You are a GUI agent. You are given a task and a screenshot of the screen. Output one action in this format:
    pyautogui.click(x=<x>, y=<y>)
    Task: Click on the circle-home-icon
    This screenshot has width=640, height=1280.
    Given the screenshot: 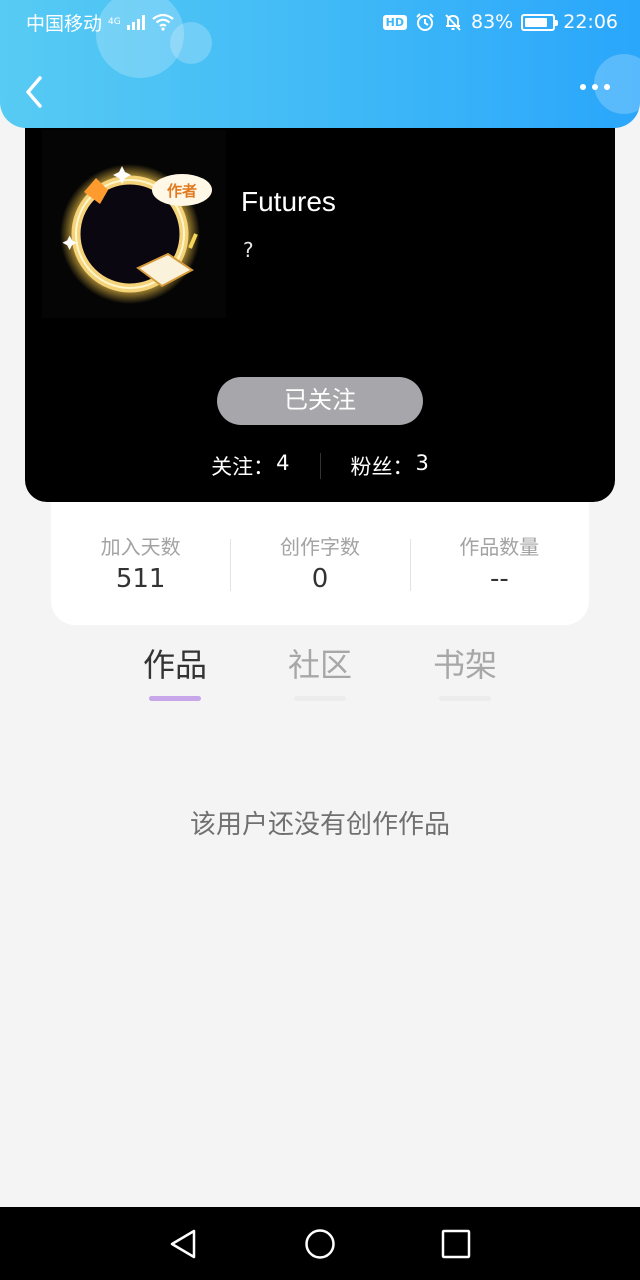 What is the action you would take?
    pyautogui.click(x=320, y=1244)
    